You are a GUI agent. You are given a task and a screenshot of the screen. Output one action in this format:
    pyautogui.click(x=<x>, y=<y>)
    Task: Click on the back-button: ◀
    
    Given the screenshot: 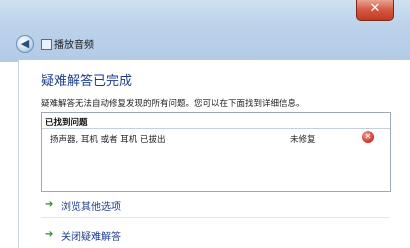 What is the action you would take?
    pyautogui.click(x=25, y=44)
    